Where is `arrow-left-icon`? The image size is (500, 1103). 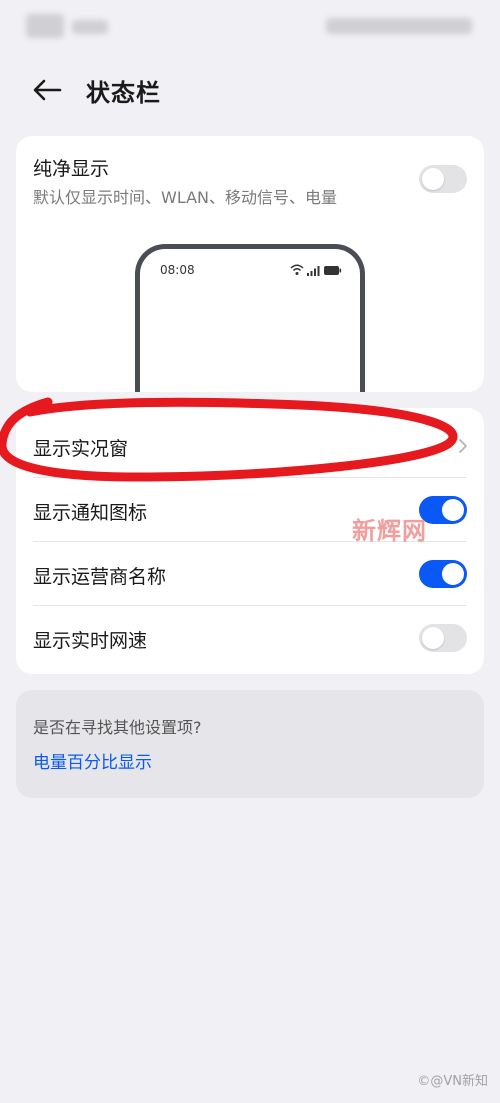 arrow-left-icon is located at coordinates (47, 90).